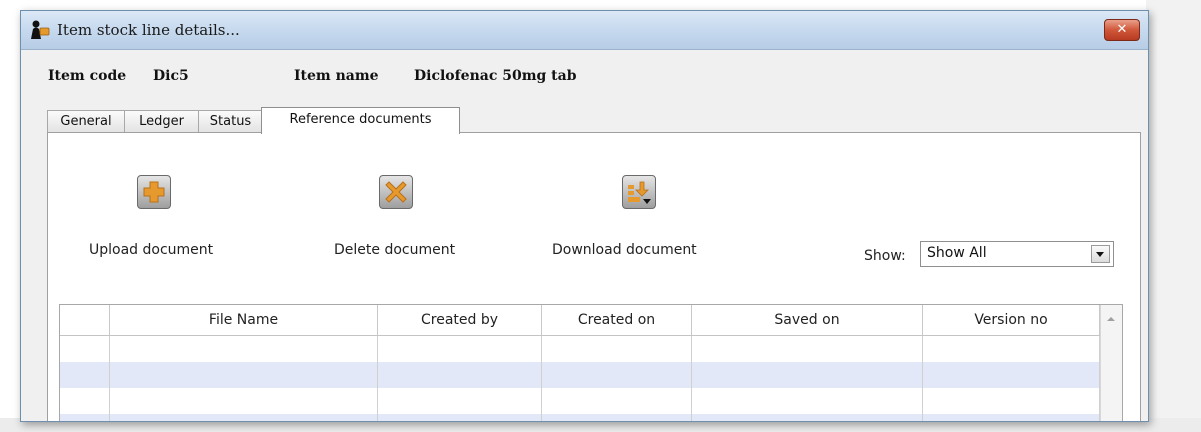 This screenshot has height=432, width=1201. I want to click on delete-document-button, so click(396, 192).